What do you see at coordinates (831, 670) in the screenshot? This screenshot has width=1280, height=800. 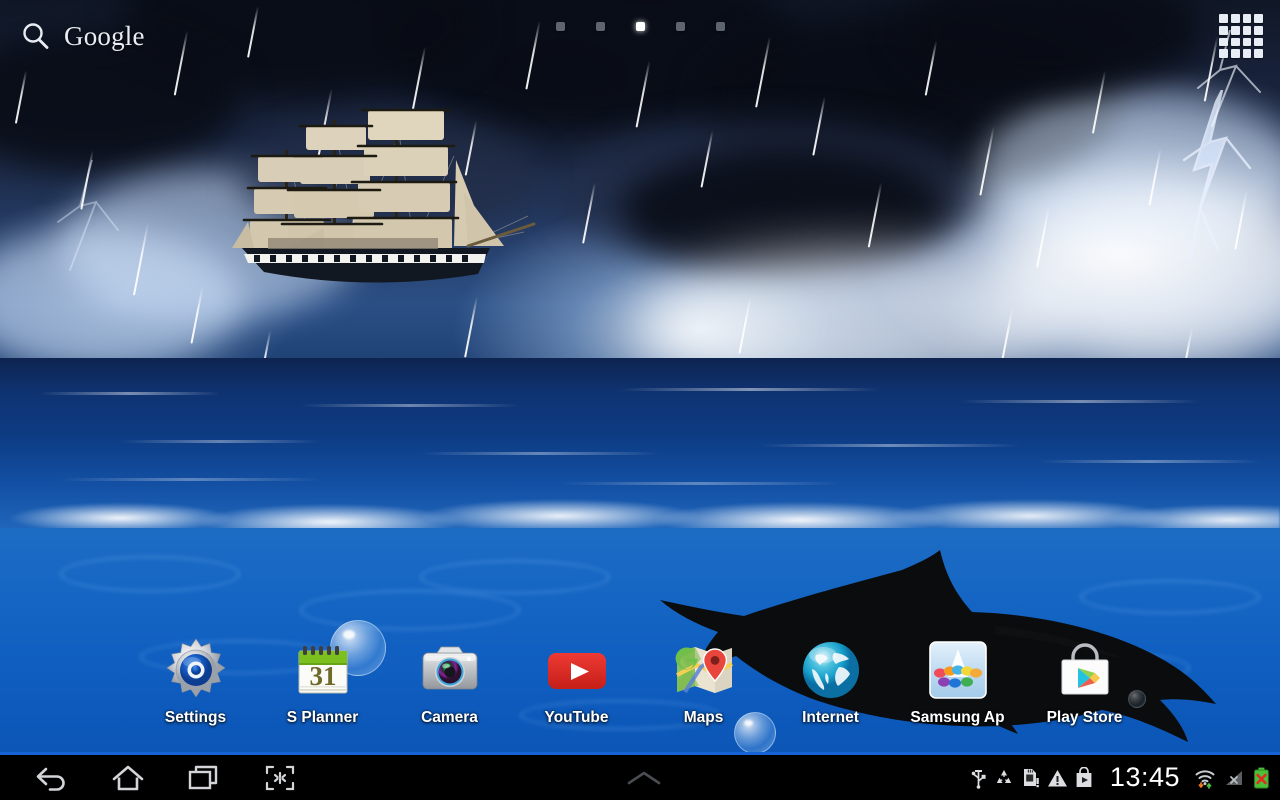 I see `globe-icon` at bounding box center [831, 670].